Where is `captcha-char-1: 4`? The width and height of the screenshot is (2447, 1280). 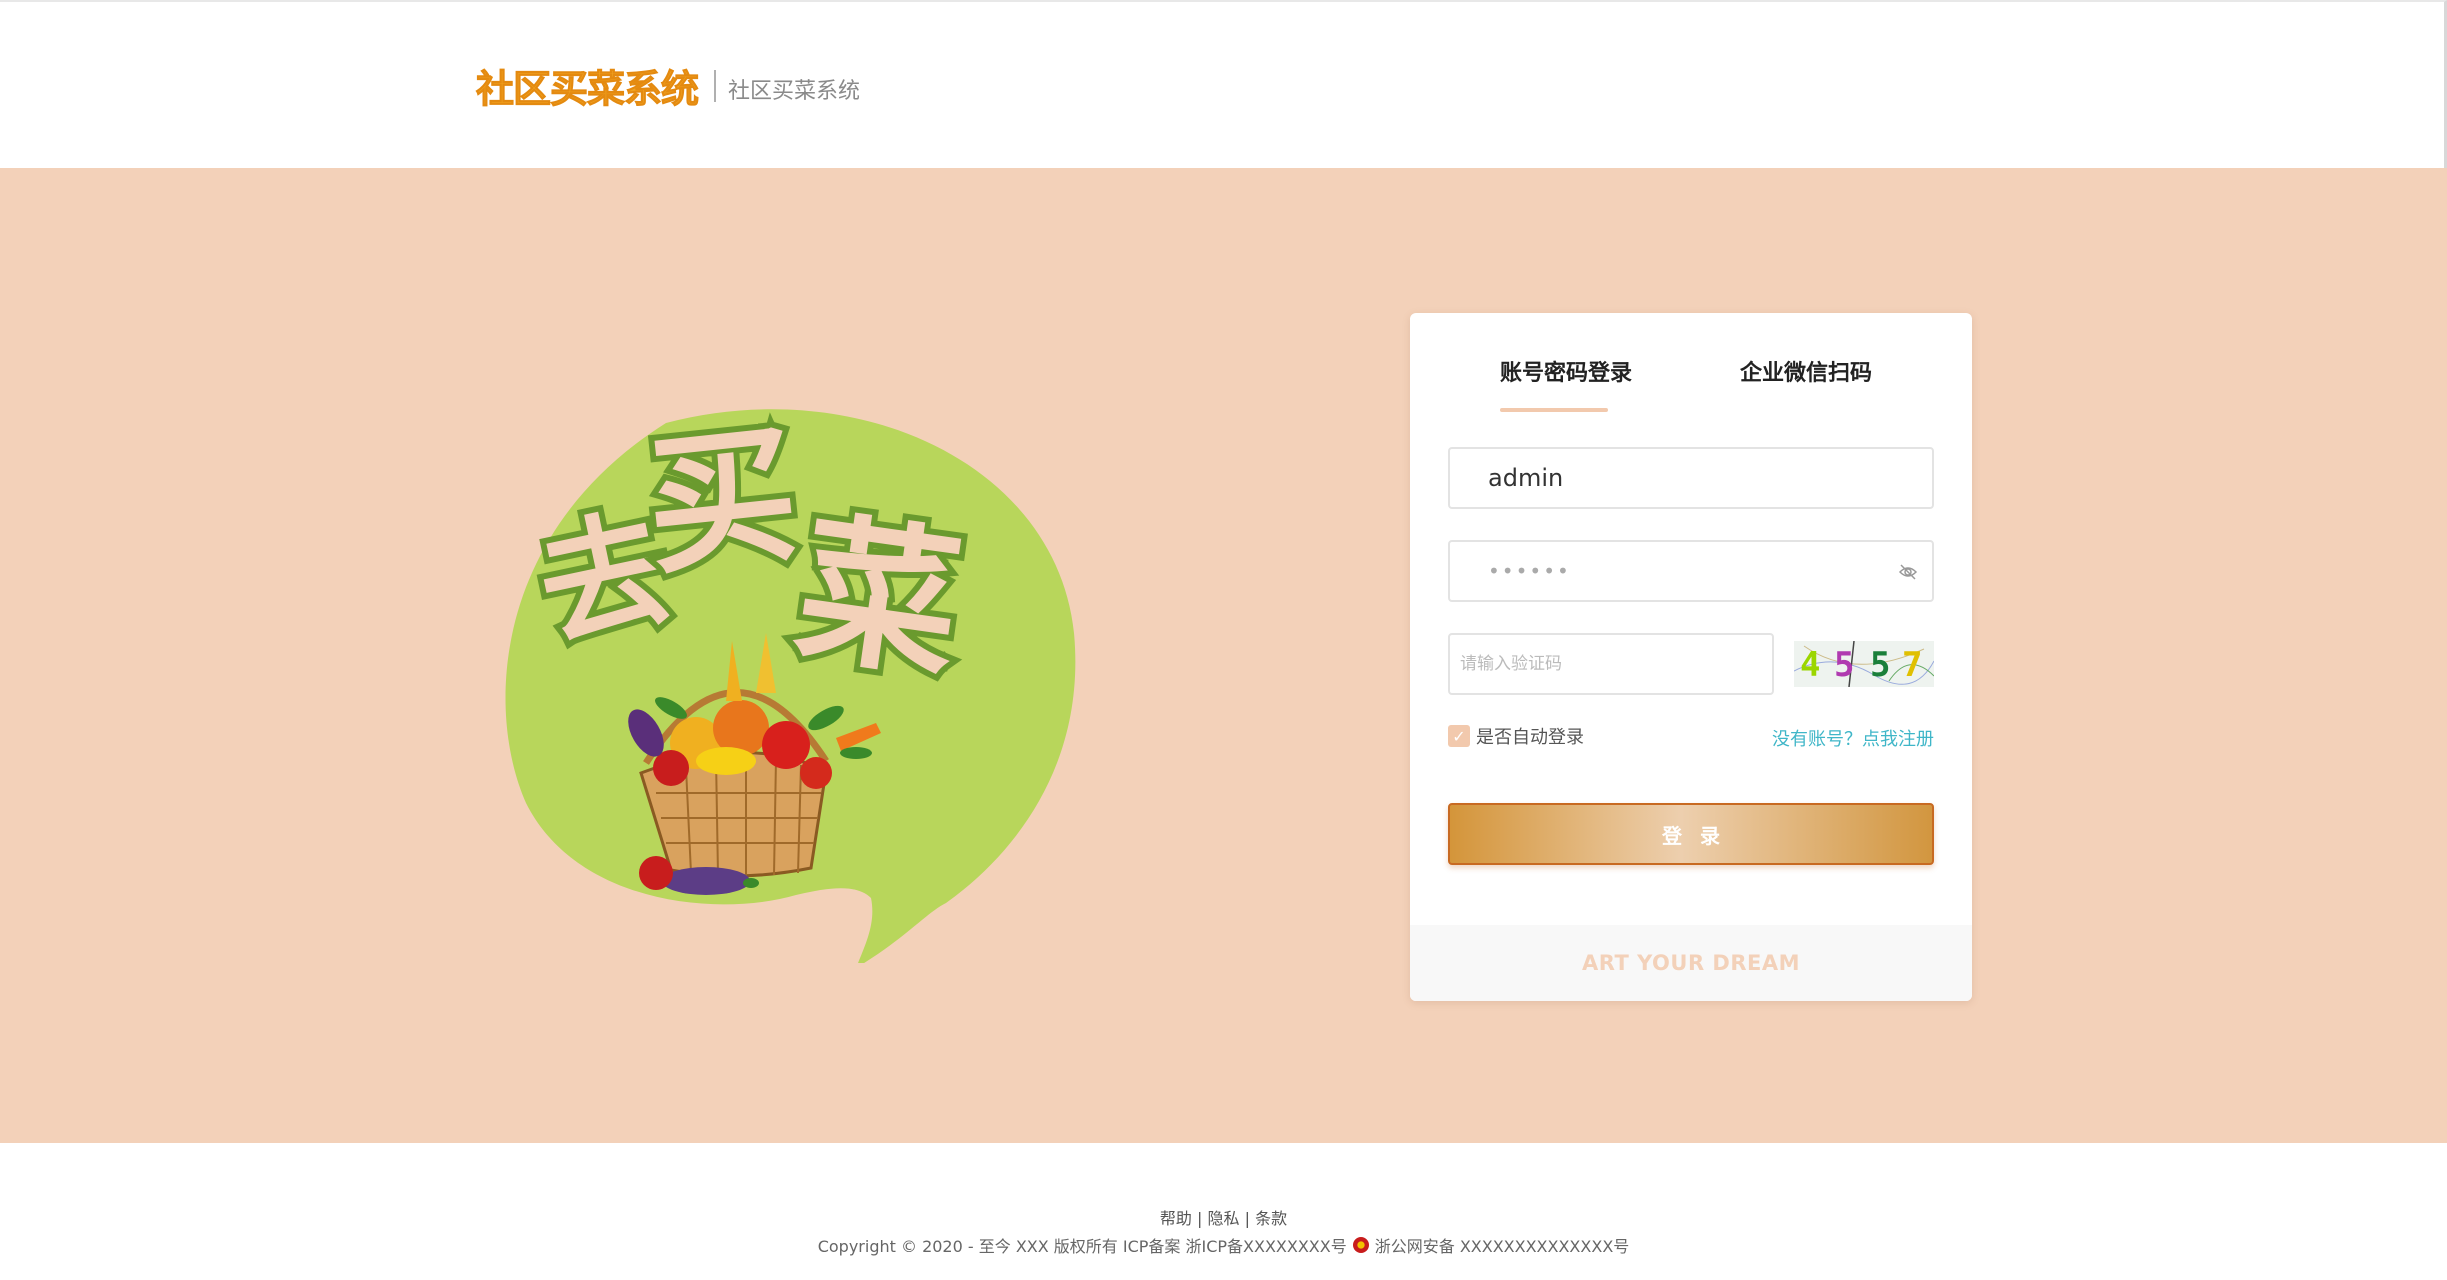
captcha-char-1: 4 is located at coordinates (1810, 665).